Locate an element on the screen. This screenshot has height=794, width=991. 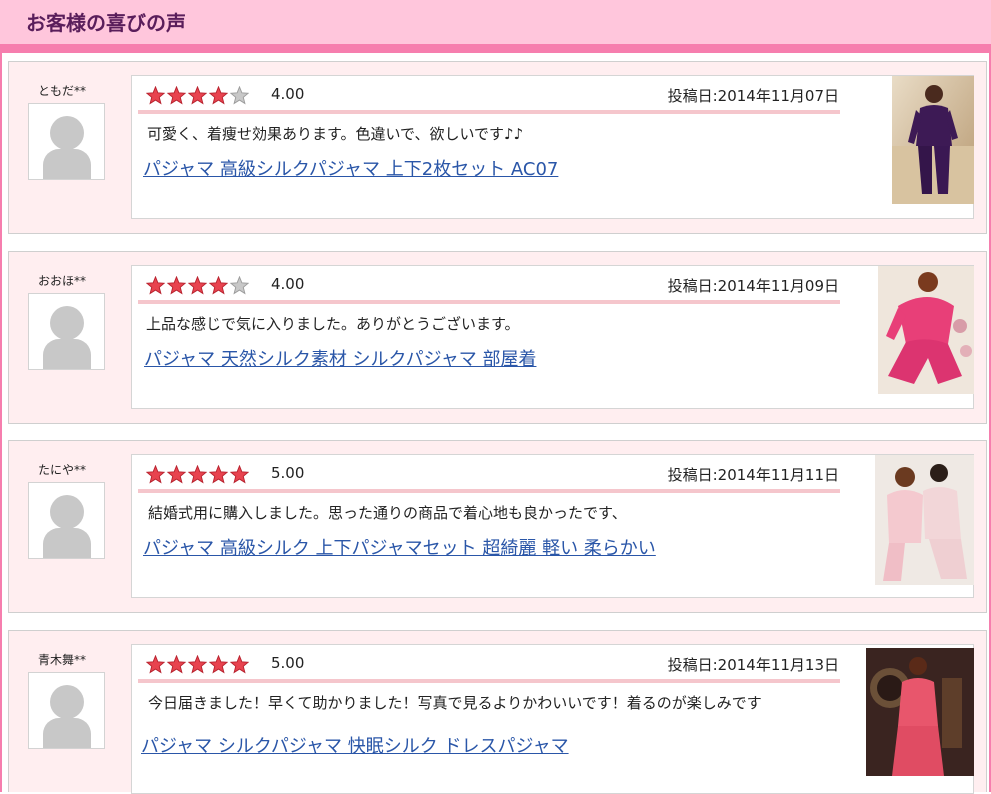
reviewer-name: ともだ** is located at coordinates (61, 91).